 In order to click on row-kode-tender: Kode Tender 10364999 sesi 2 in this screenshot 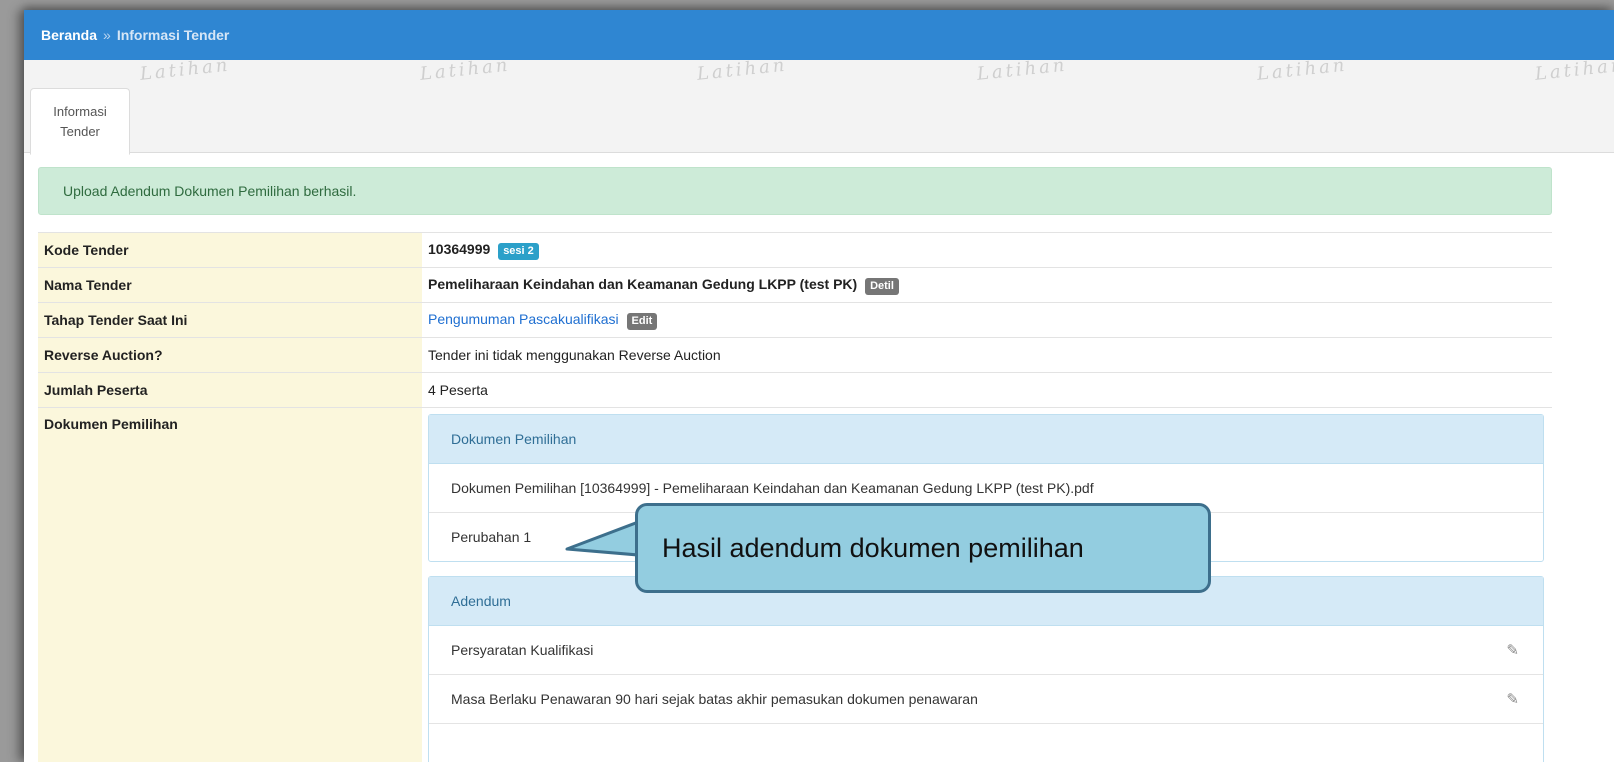, I will do `click(795, 250)`.